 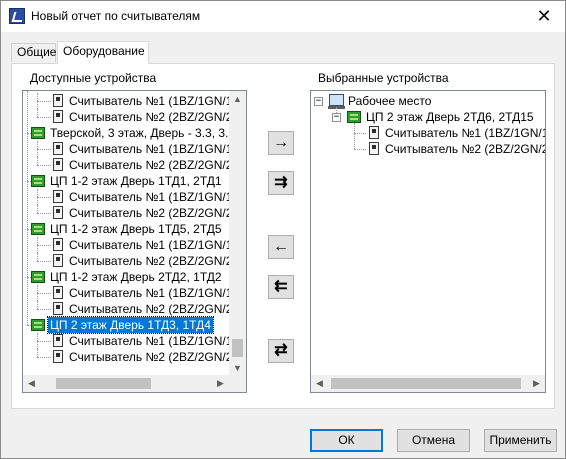 I want to click on computer-icon, so click(x=336, y=101).